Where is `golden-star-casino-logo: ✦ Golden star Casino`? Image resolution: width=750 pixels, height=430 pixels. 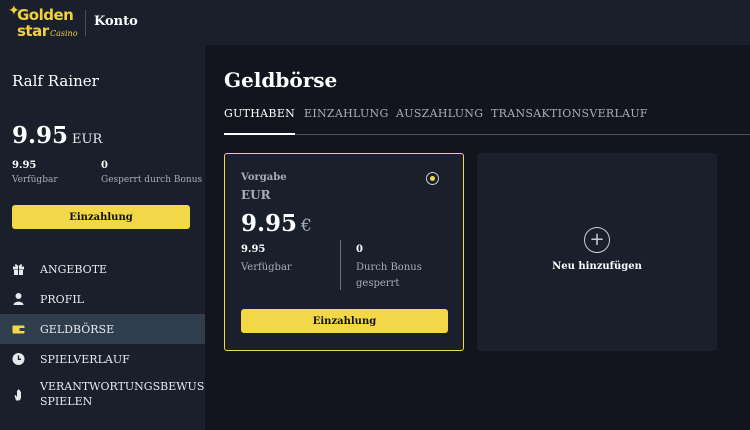
golden-star-casino-logo: ✦ Golden star Casino is located at coordinates (44, 23).